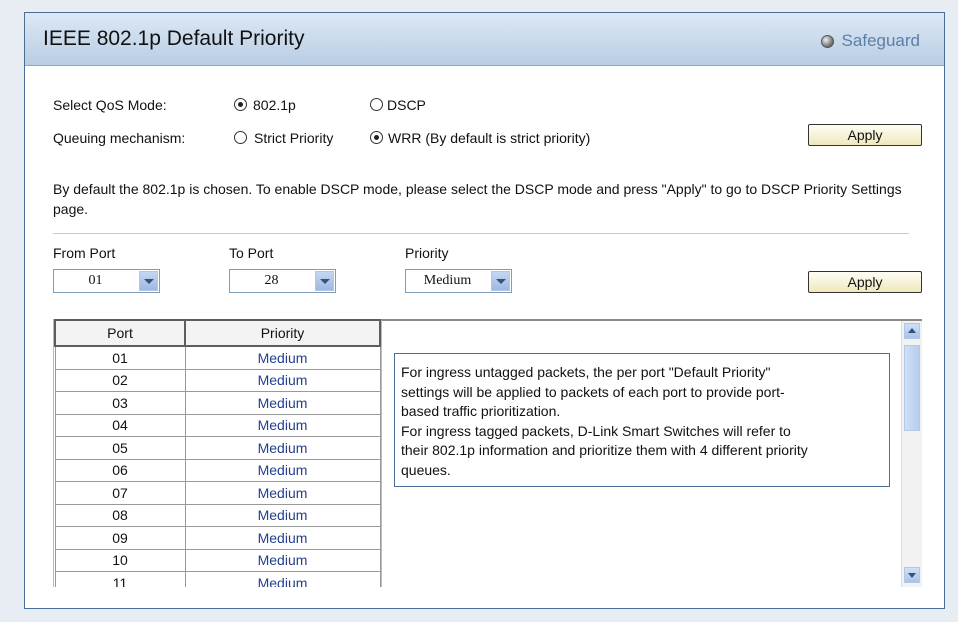 The height and width of the screenshot is (622, 958). I want to click on to-port-value: 28, so click(271, 280).